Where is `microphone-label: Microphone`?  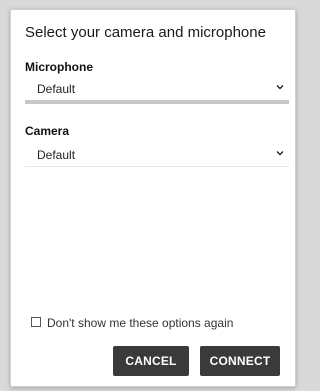
microphone-label: Microphone is located at coordinates (59, 67).